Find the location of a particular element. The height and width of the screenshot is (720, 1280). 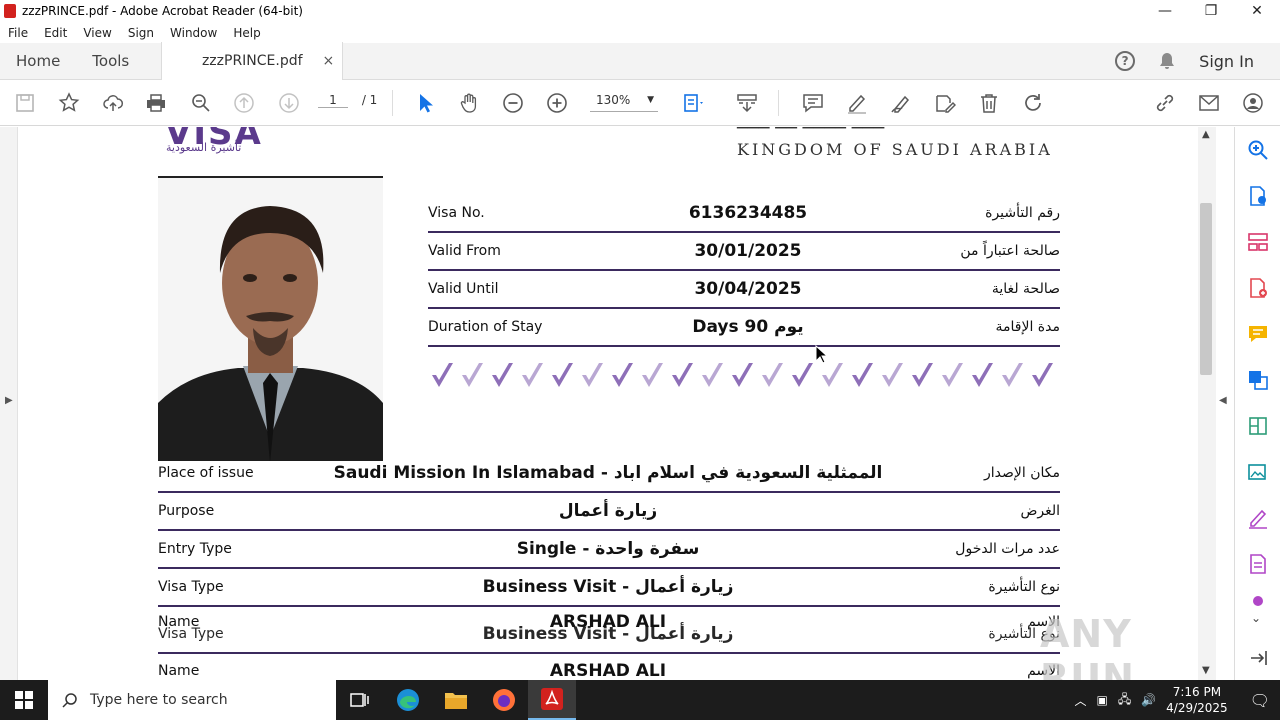

zoom-search-icon is located at coordinates (201, 103).